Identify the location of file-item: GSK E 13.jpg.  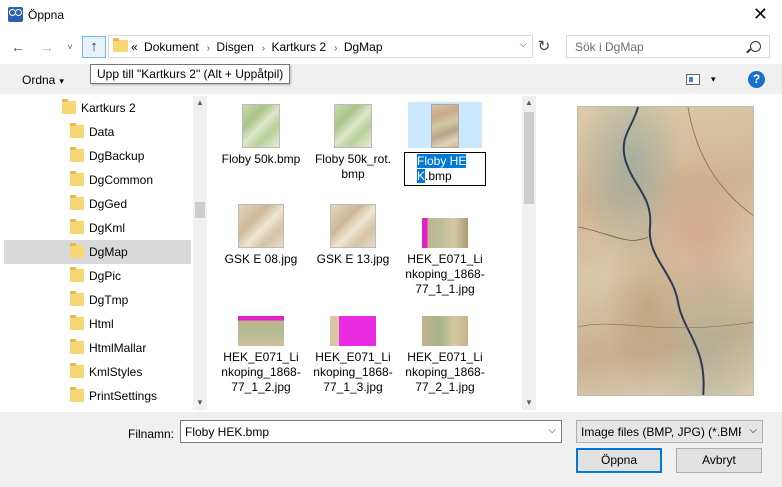
(353, 234).